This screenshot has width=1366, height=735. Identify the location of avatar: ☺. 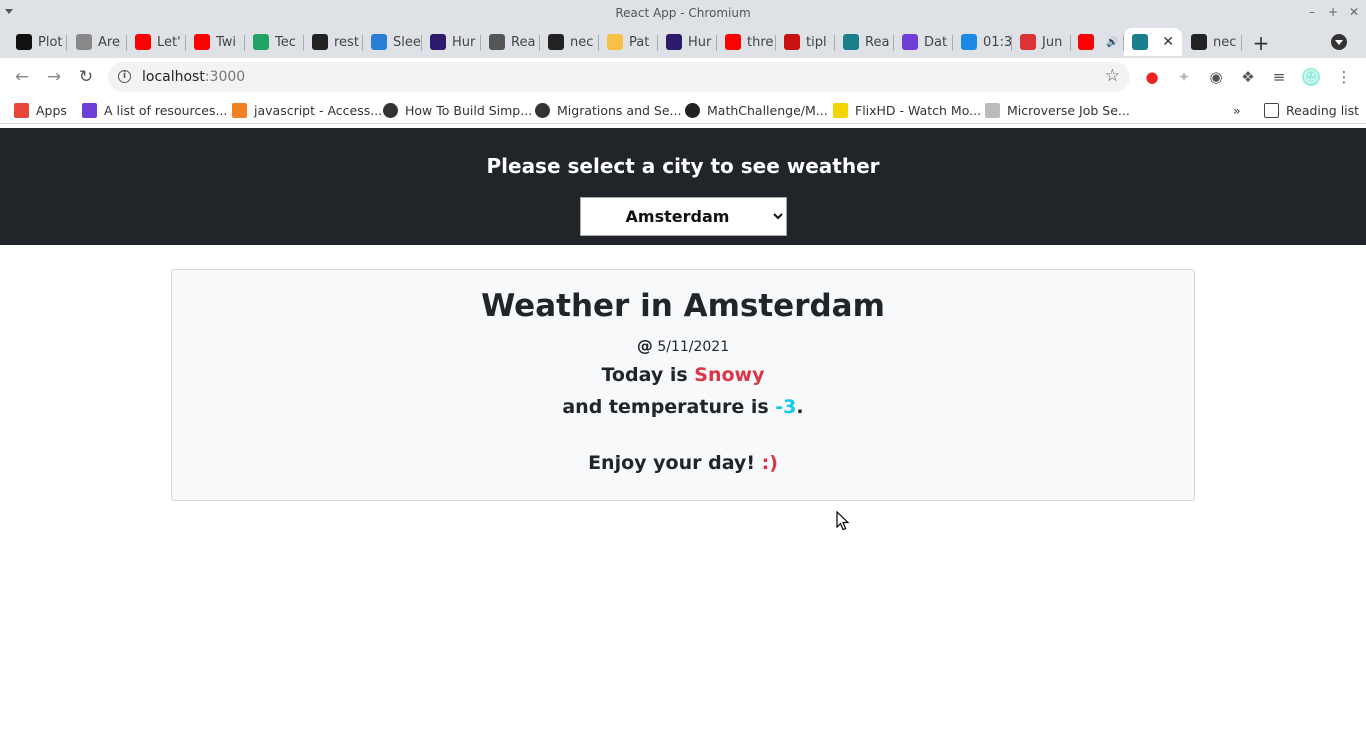
(1311, 77).